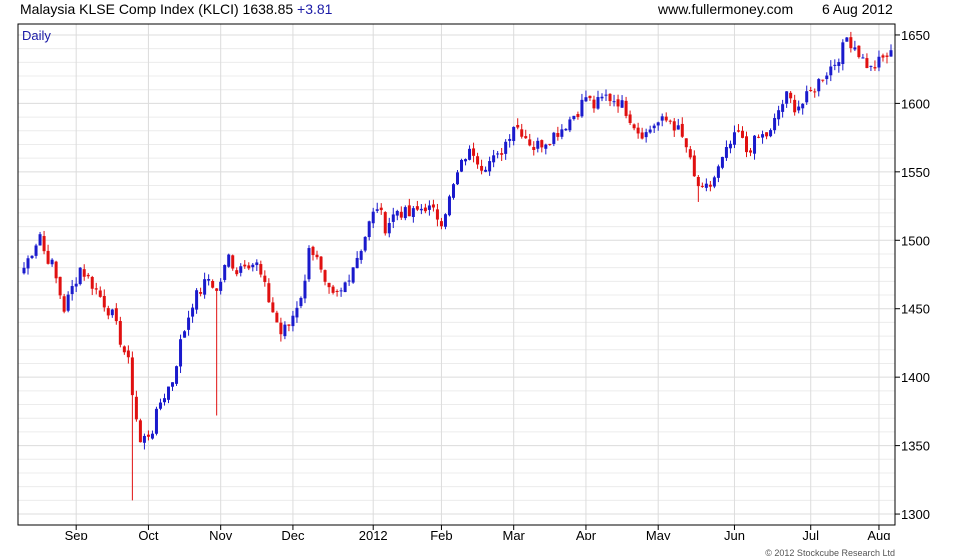  What do you see at coordinates (658, 534) in the screenshot?
I see `x-tick-label: May` at bounding box center [658, 534].